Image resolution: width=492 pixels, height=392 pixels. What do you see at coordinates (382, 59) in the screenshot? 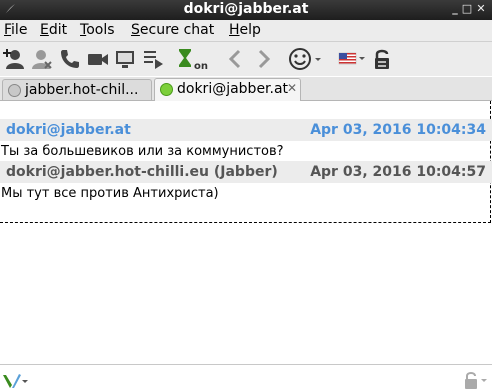
I see `lock-icon` at bounding box center [382, 59].